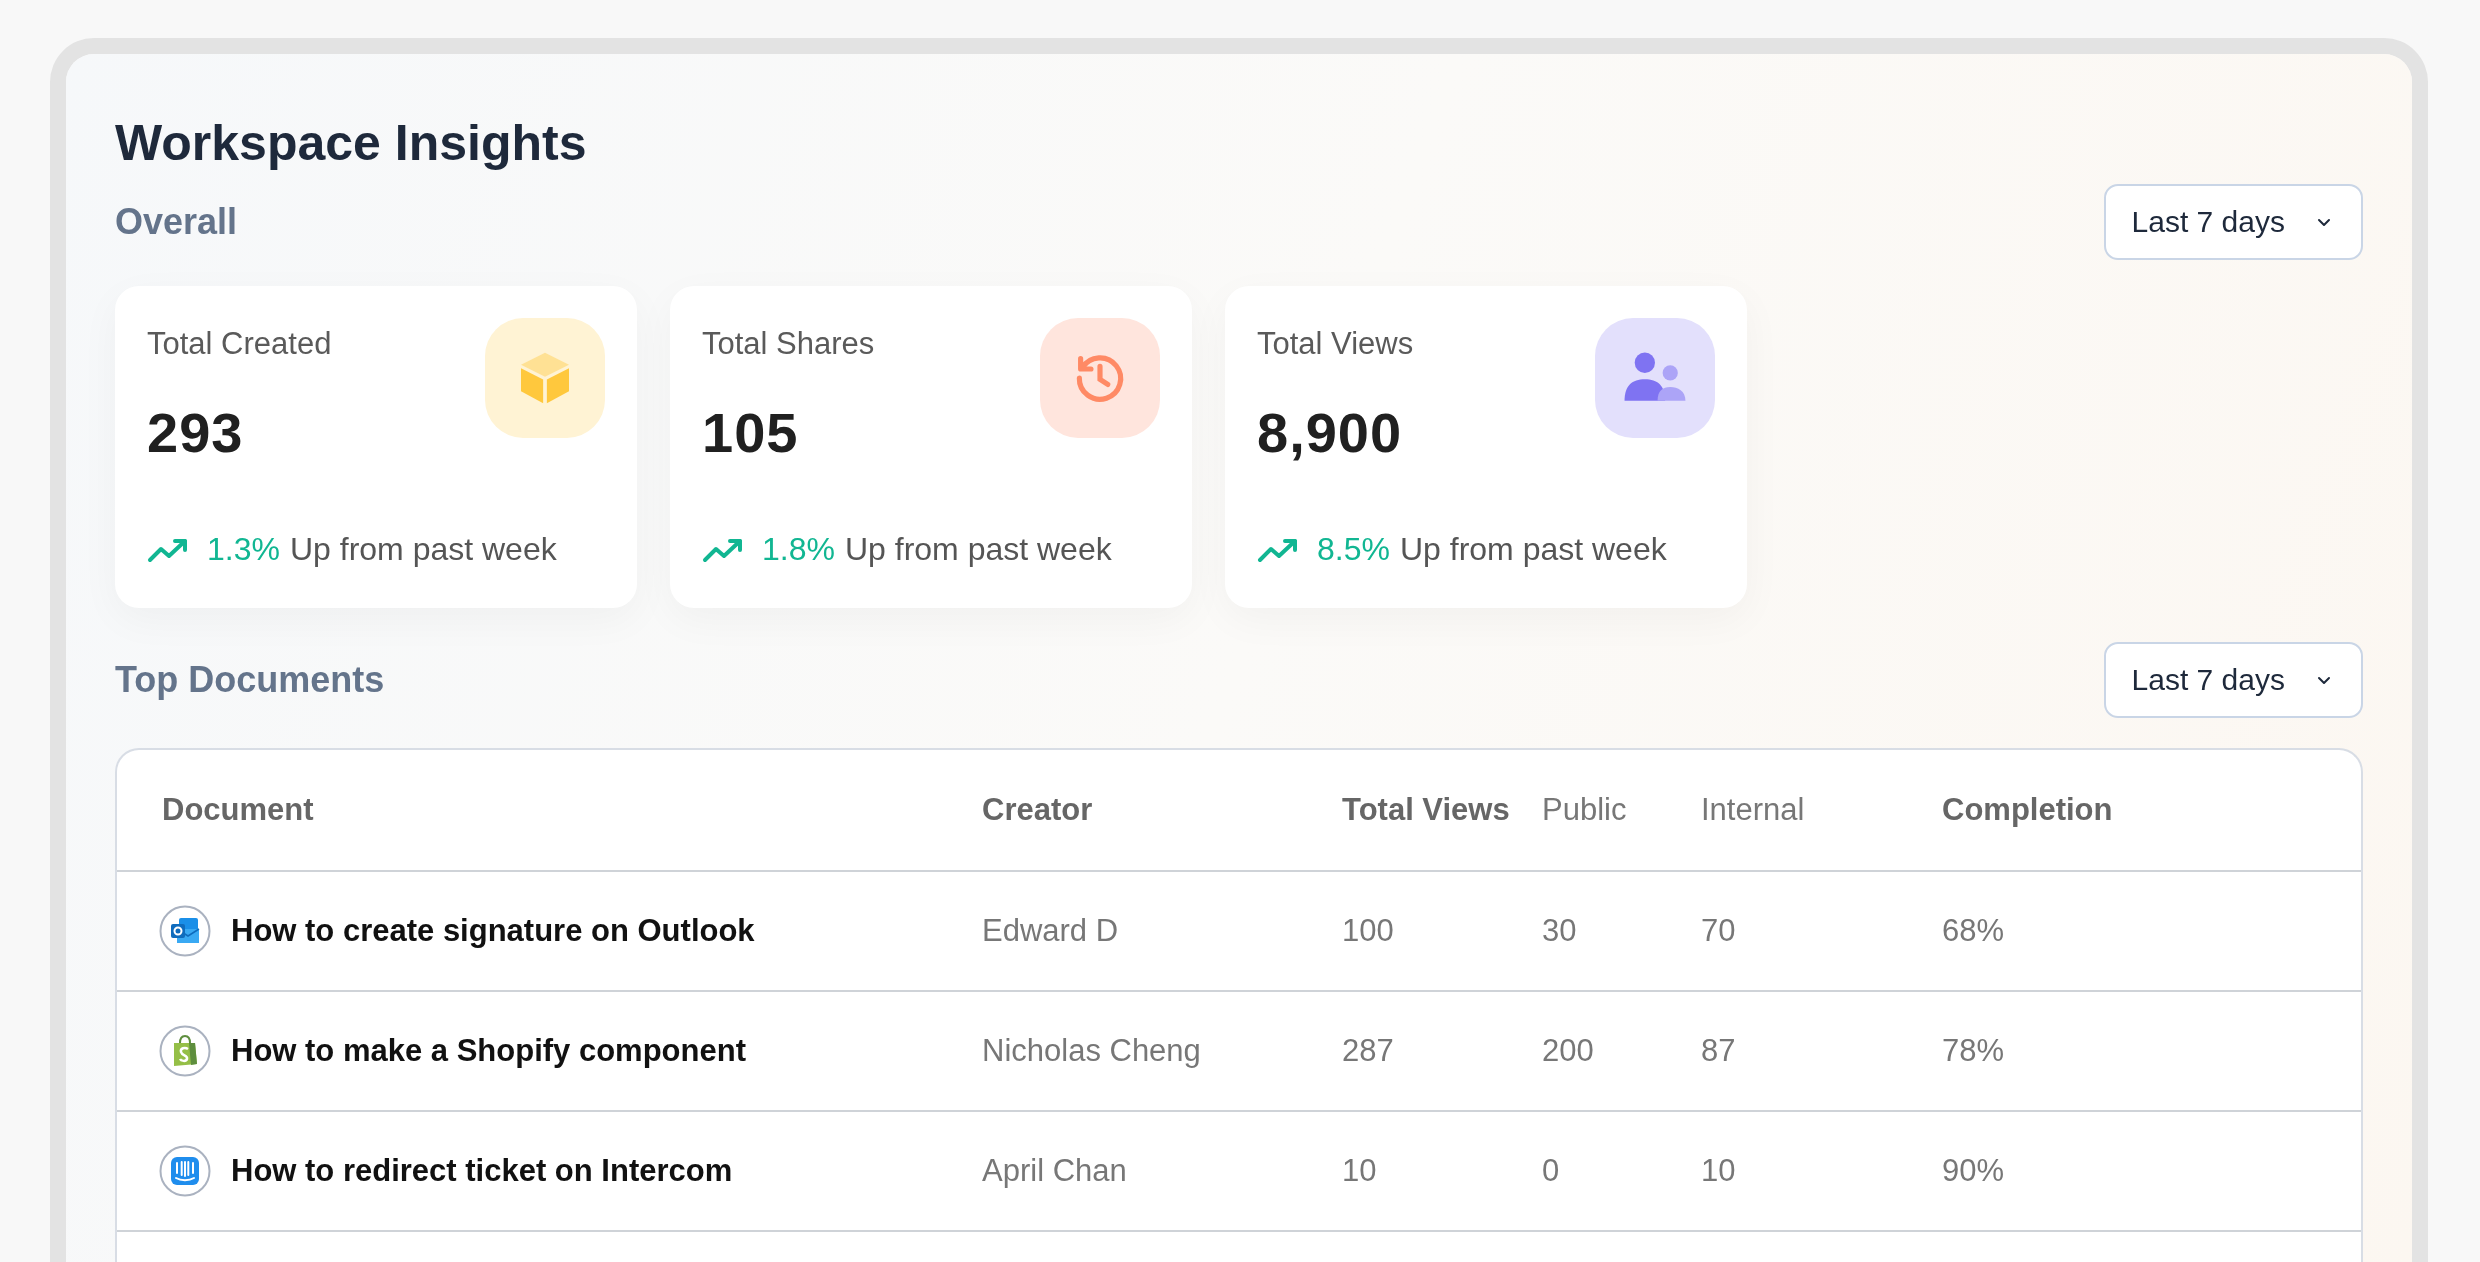 The height and width of the screenshot is (1262, 2480). What do you see at coordinates (1753, 810) in the screenshot?
I see `column-header: Internal` at bounding box center [1753, 810].